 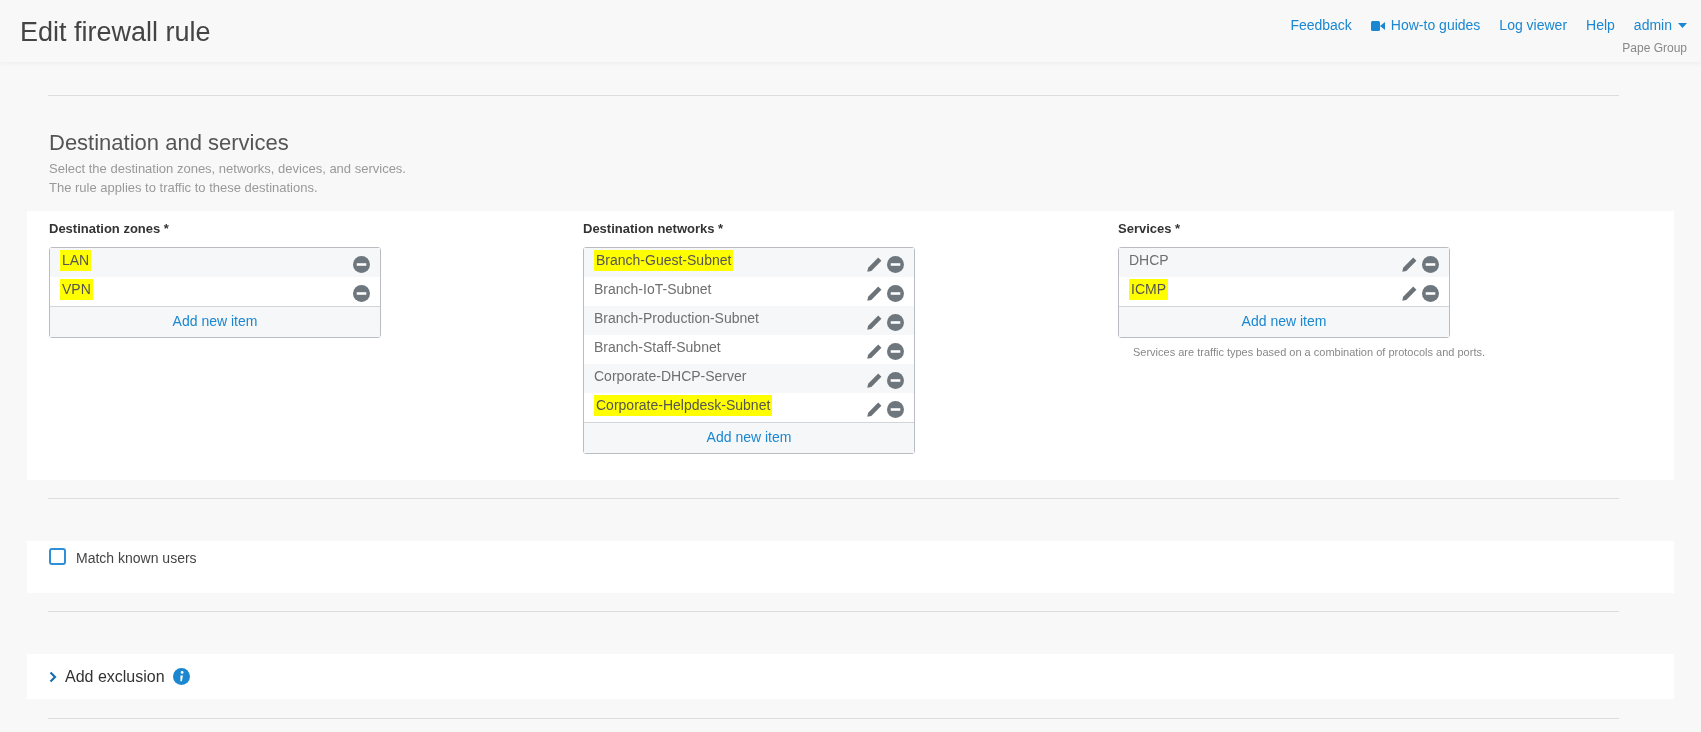 What do you see at coordinates (115, 32) in the screenshot?
I see `page-title: Edit firewall rule` at bounding box center [115, 32].